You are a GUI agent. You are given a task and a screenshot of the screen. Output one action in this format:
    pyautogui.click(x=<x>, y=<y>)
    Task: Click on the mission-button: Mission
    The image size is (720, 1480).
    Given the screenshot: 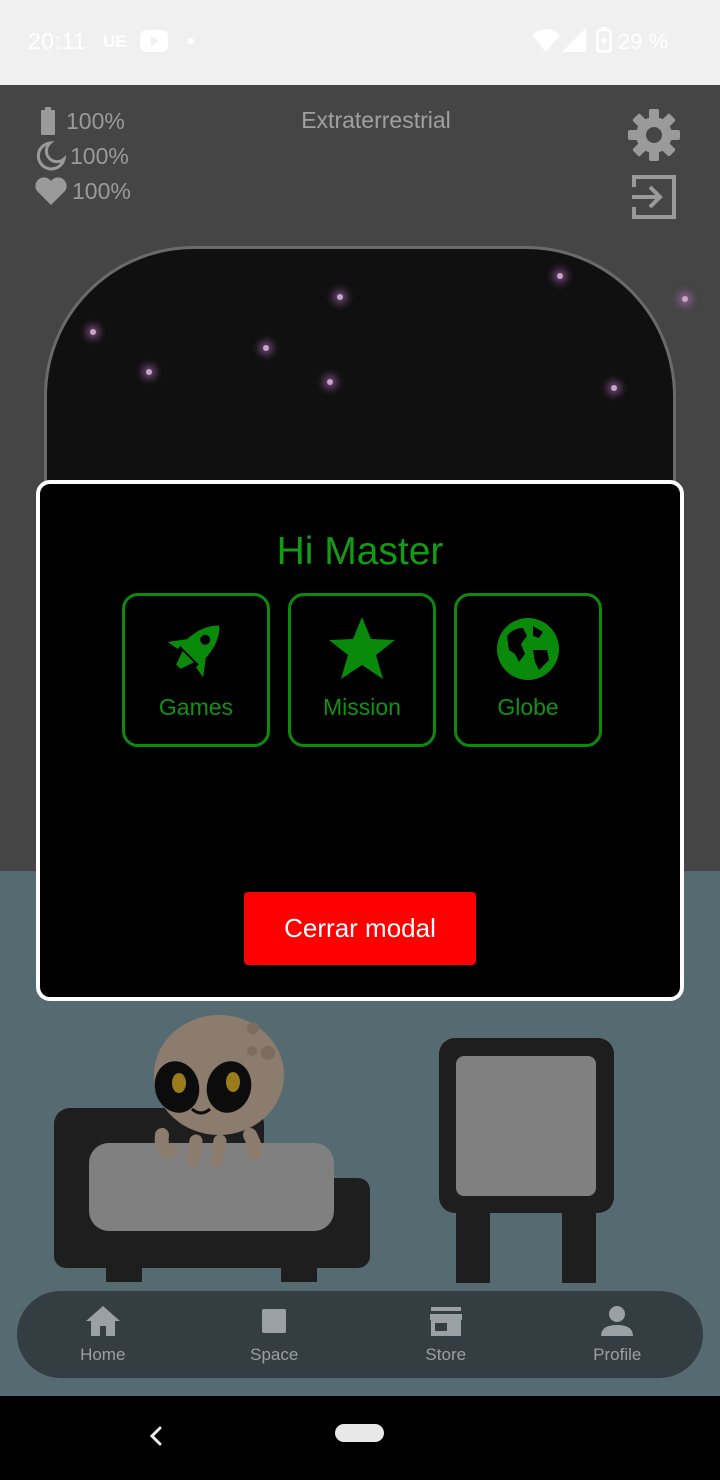 What is the action you would take?
    pyautogui.click(x=362, y=670)
    